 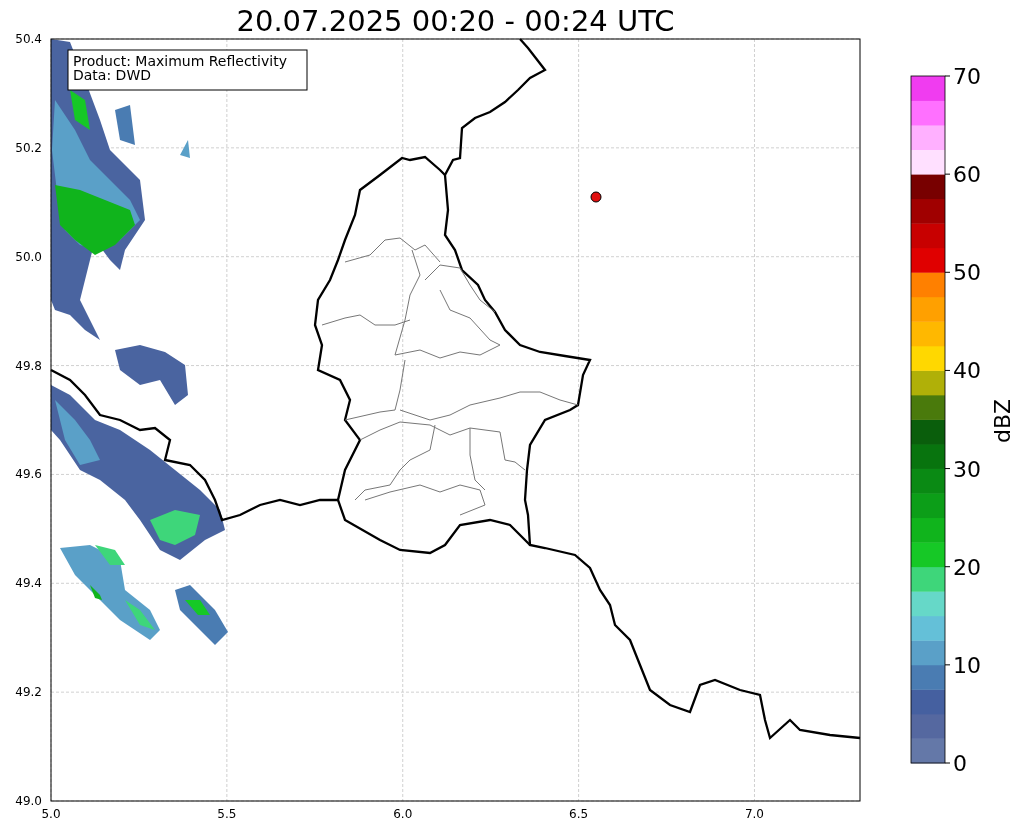 I want to click on y-tick-label: 50.0, so click(x=28, y=256).